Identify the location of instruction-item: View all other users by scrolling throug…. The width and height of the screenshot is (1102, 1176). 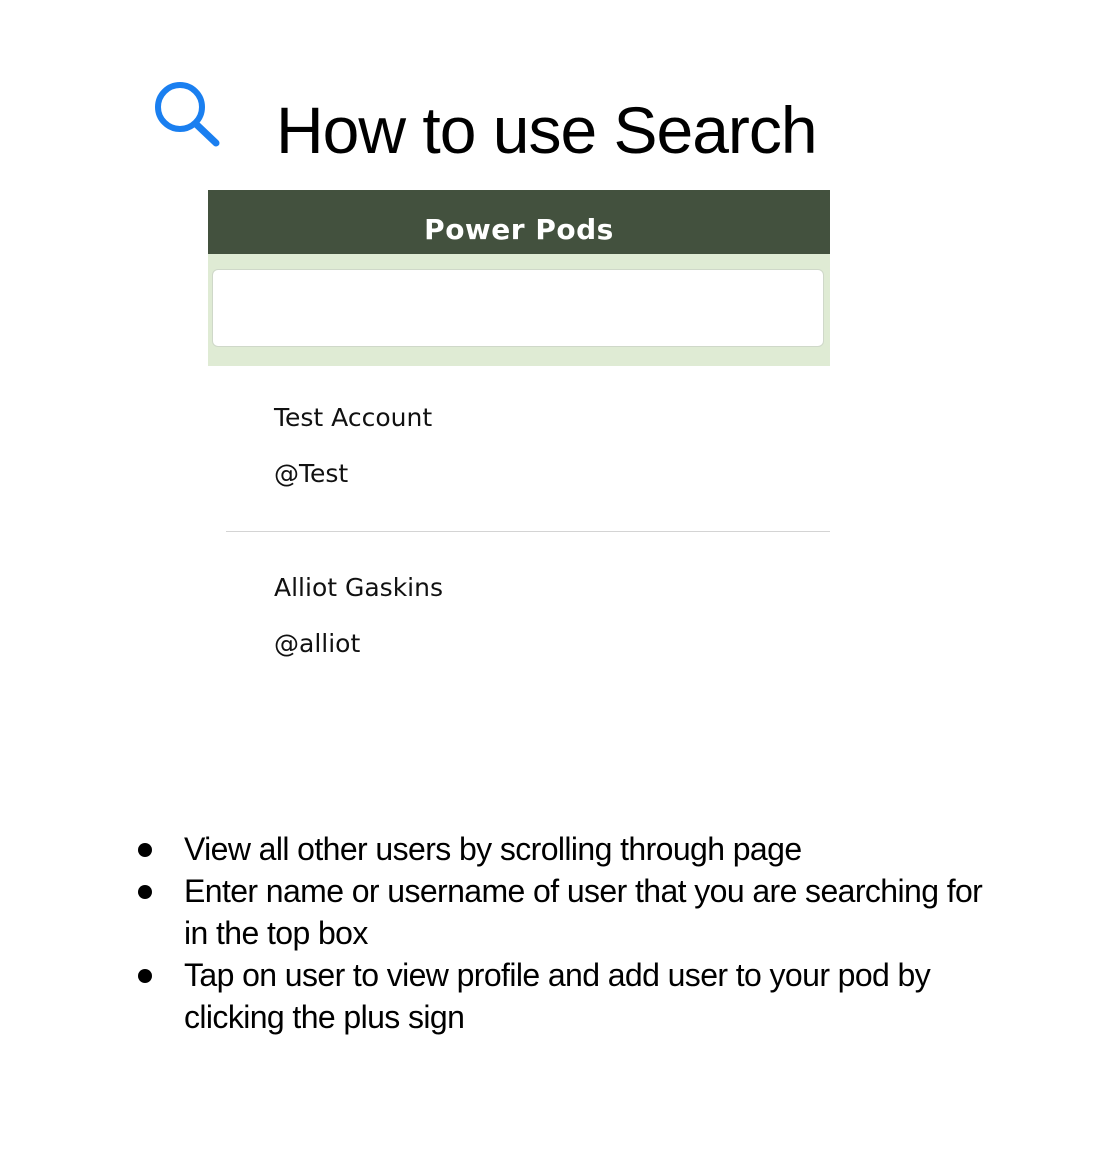
(563, 849).